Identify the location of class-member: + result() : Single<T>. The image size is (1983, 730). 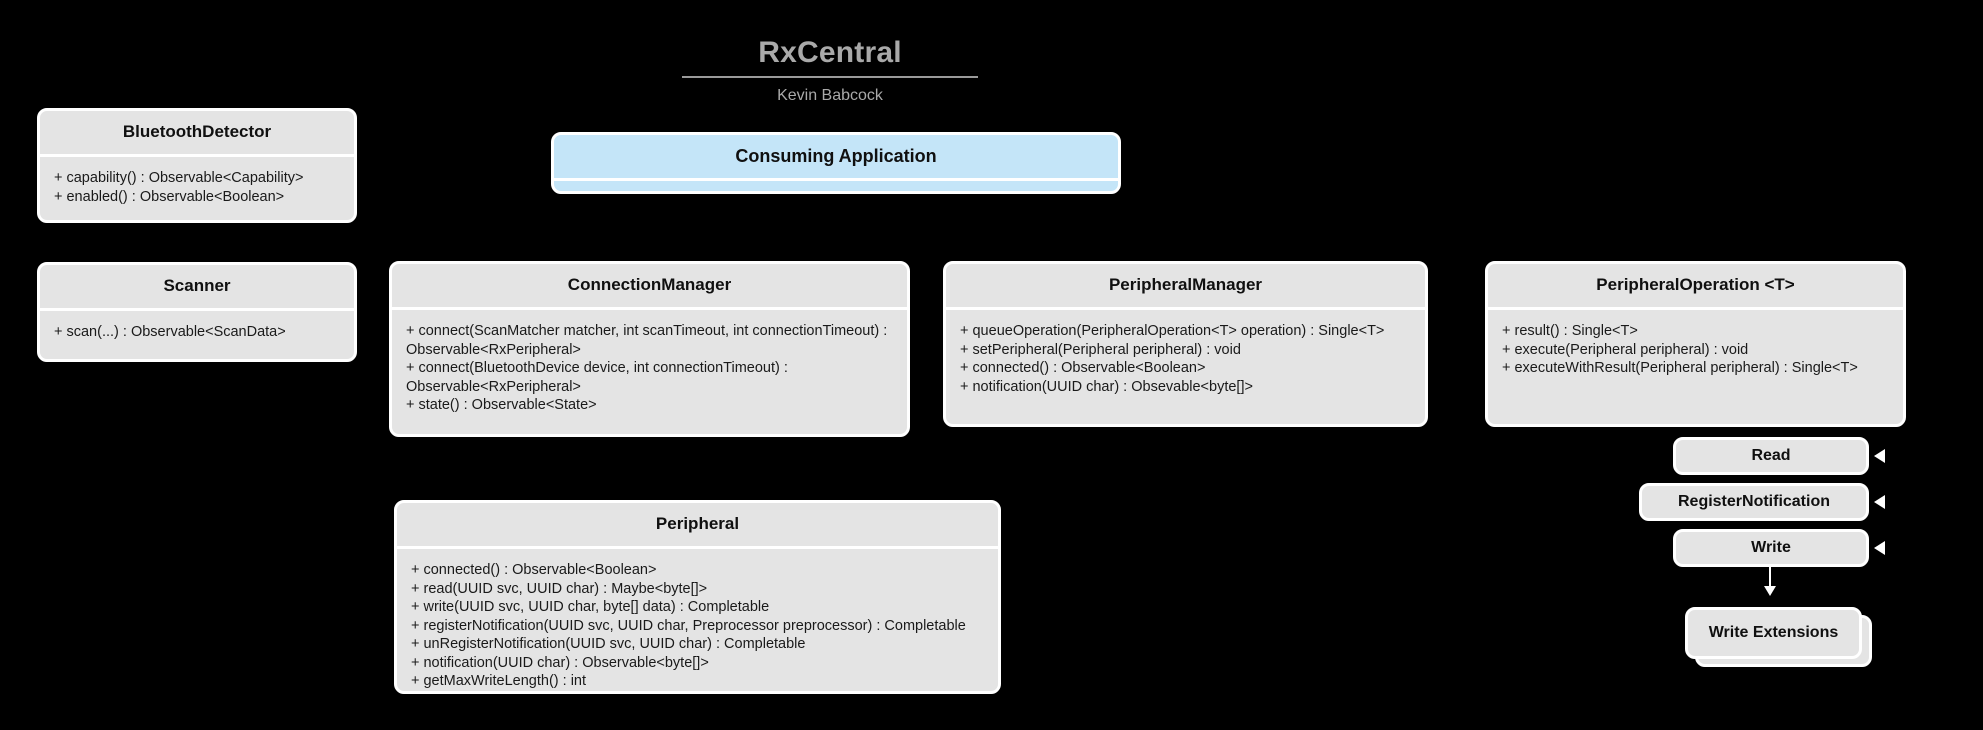
(1570, 331).